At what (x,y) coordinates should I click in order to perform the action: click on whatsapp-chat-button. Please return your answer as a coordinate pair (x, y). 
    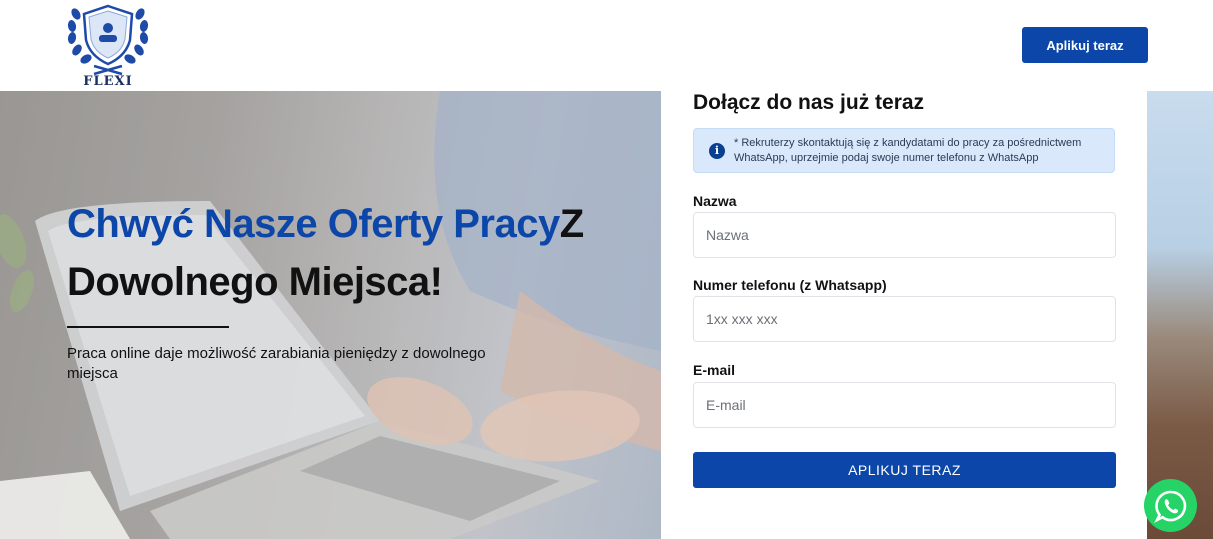
    Looking at the image, I should click on (1170, 505).